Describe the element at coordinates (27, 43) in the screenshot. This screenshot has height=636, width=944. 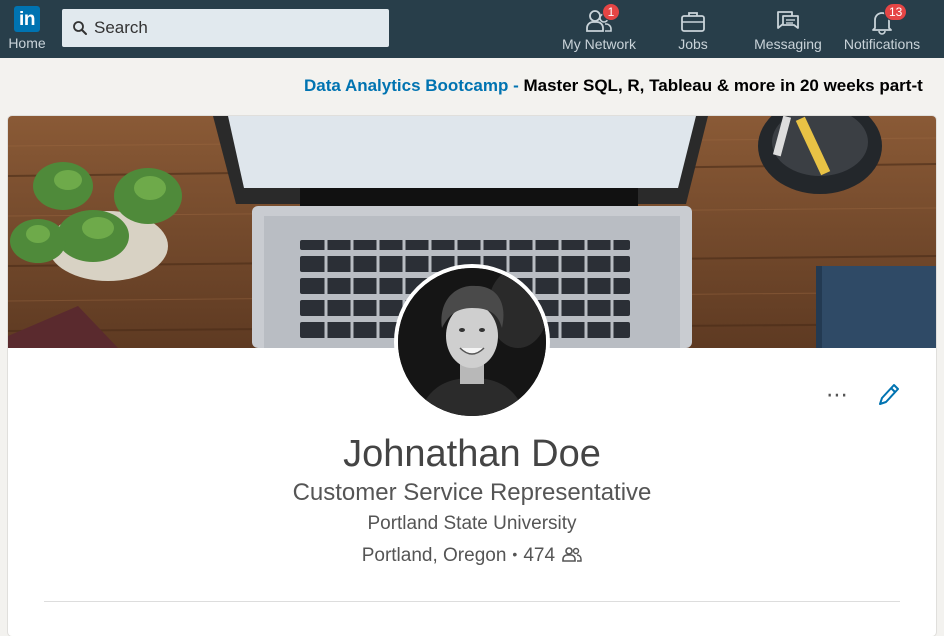
I see `home-label: Home` at that location.